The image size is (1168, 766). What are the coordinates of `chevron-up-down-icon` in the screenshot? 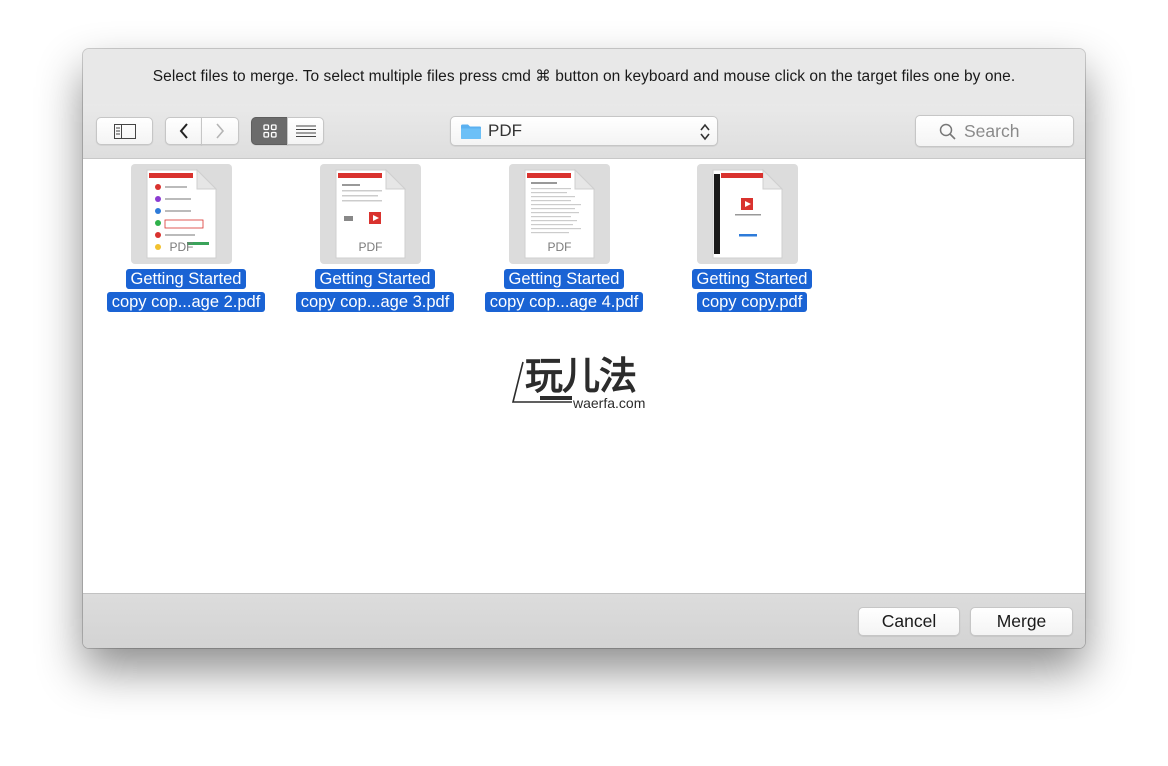 It's located at (705, 132).